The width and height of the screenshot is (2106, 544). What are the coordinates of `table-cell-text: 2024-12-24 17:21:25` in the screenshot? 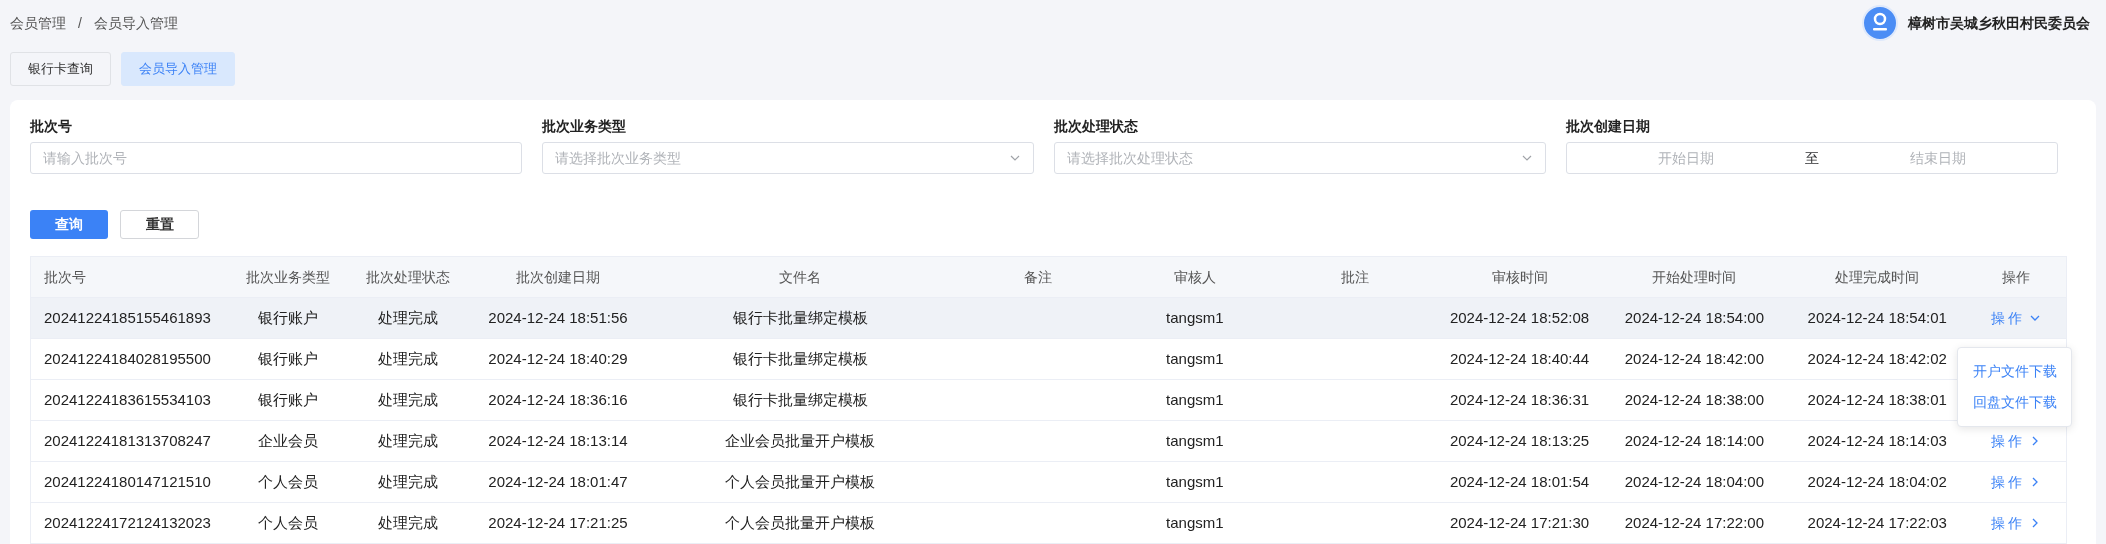 It's located at (558, 522).